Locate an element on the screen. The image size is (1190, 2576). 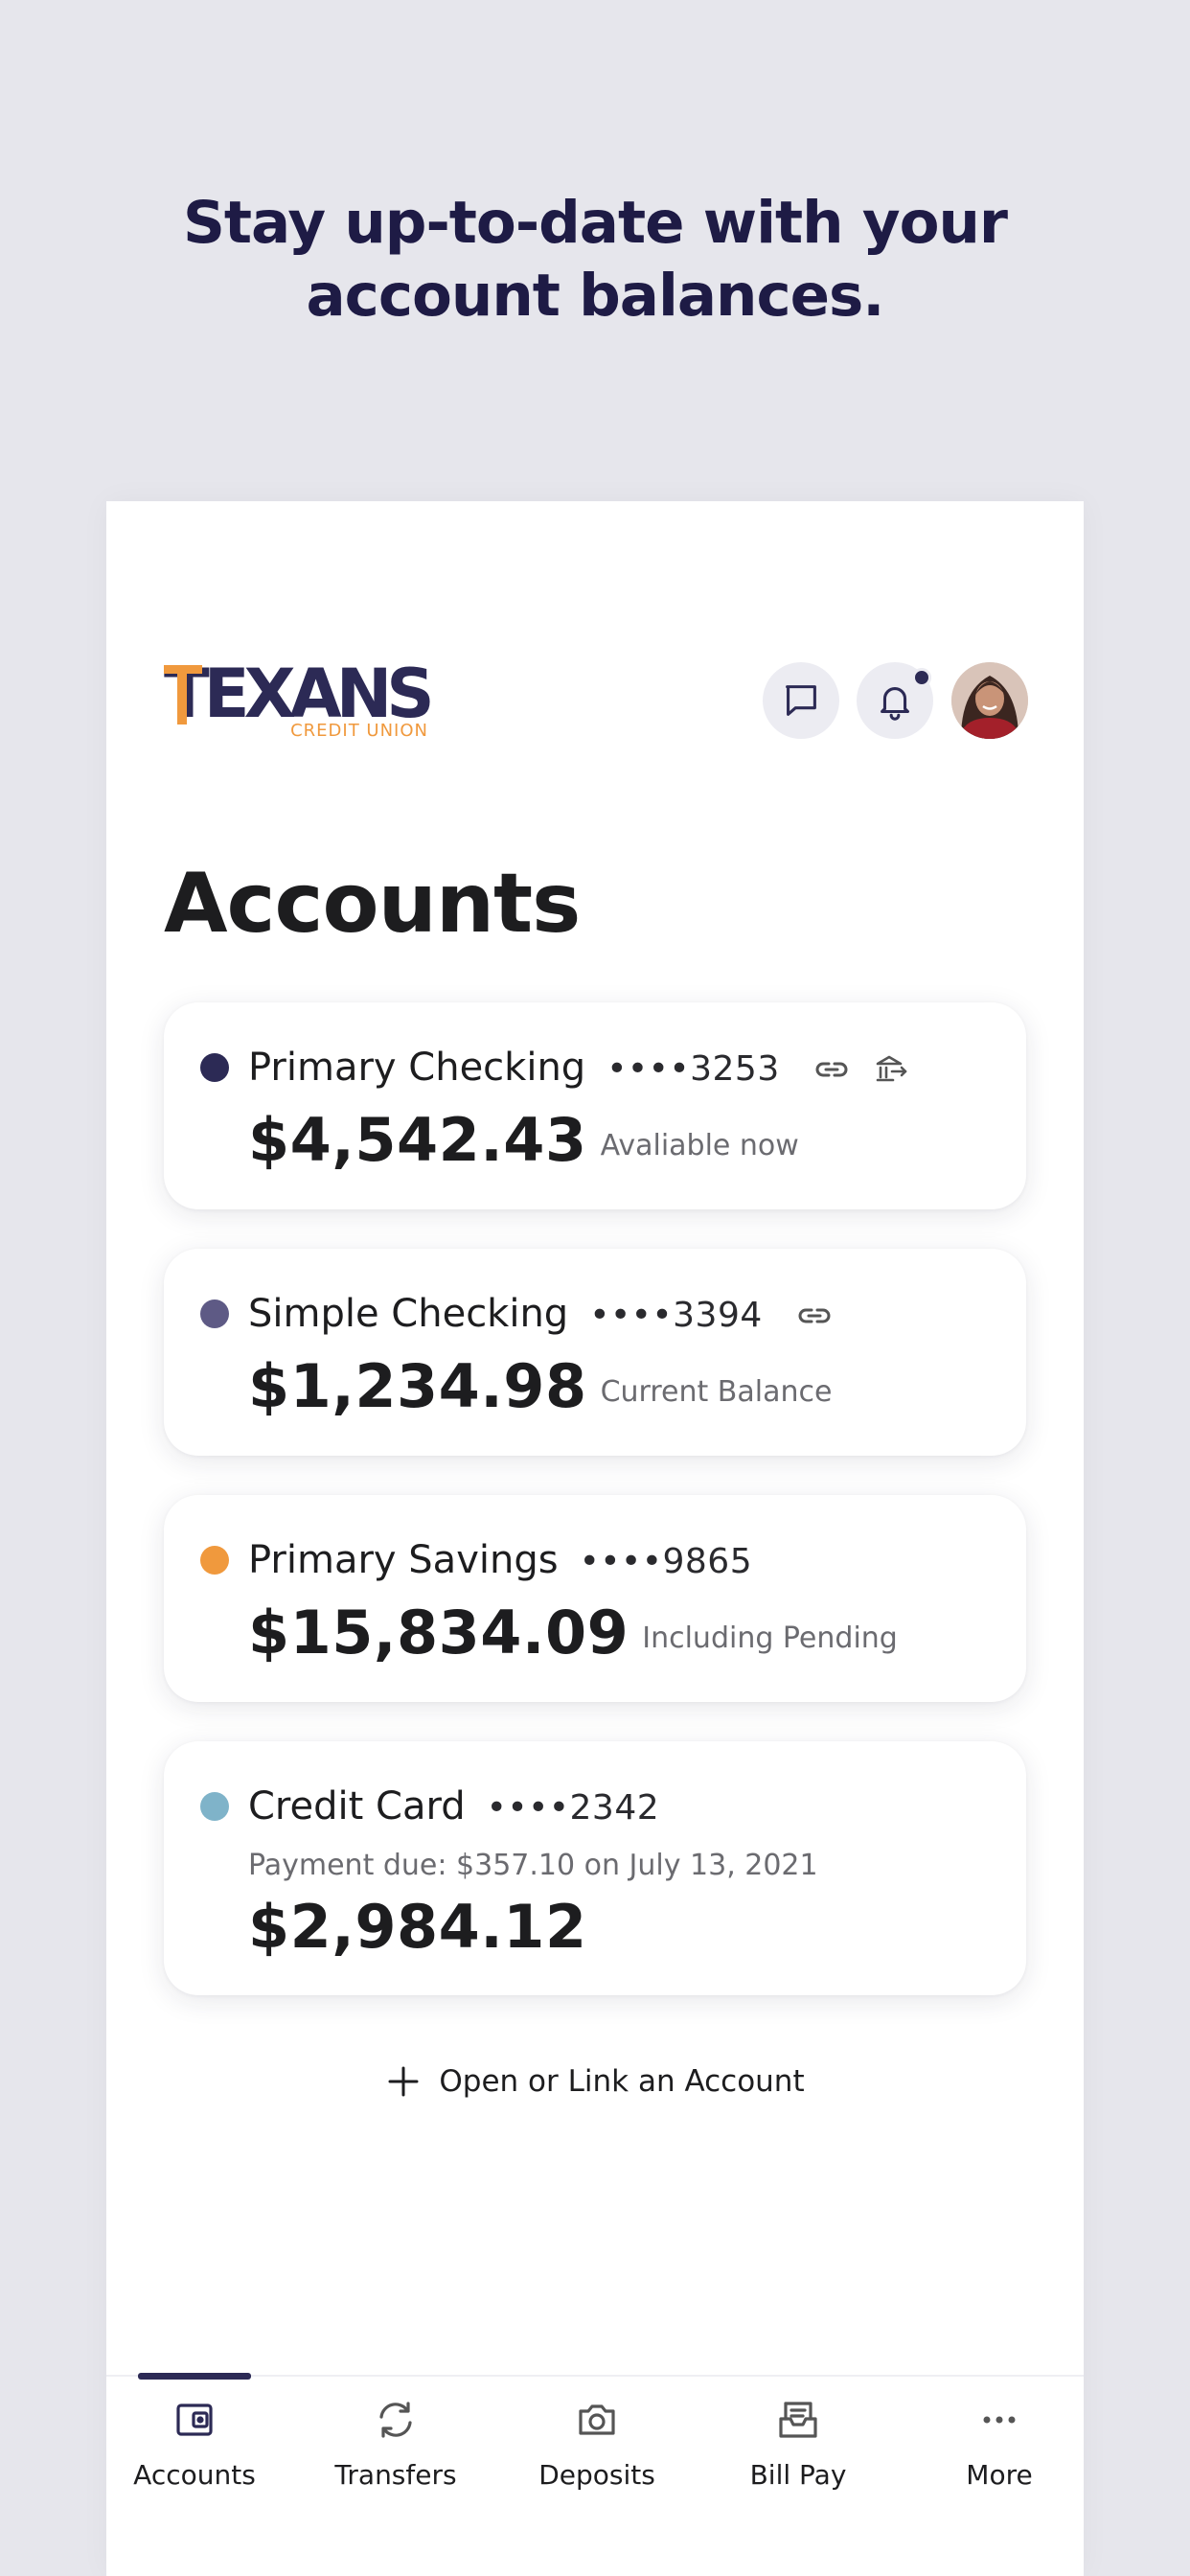
bell-icon is located at coordinates (895, 704).